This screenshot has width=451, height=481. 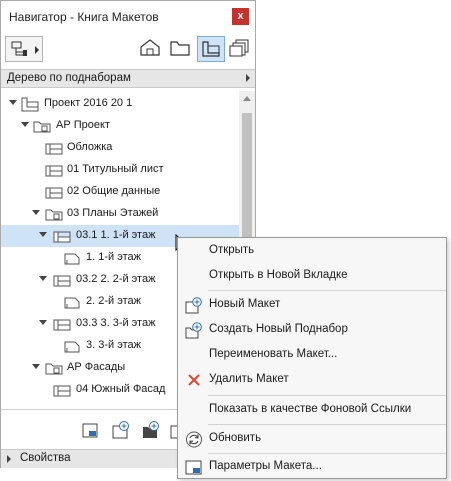 I want to click on tree-item-layout: 01 Титульный лист, so click(x=120, y=170).